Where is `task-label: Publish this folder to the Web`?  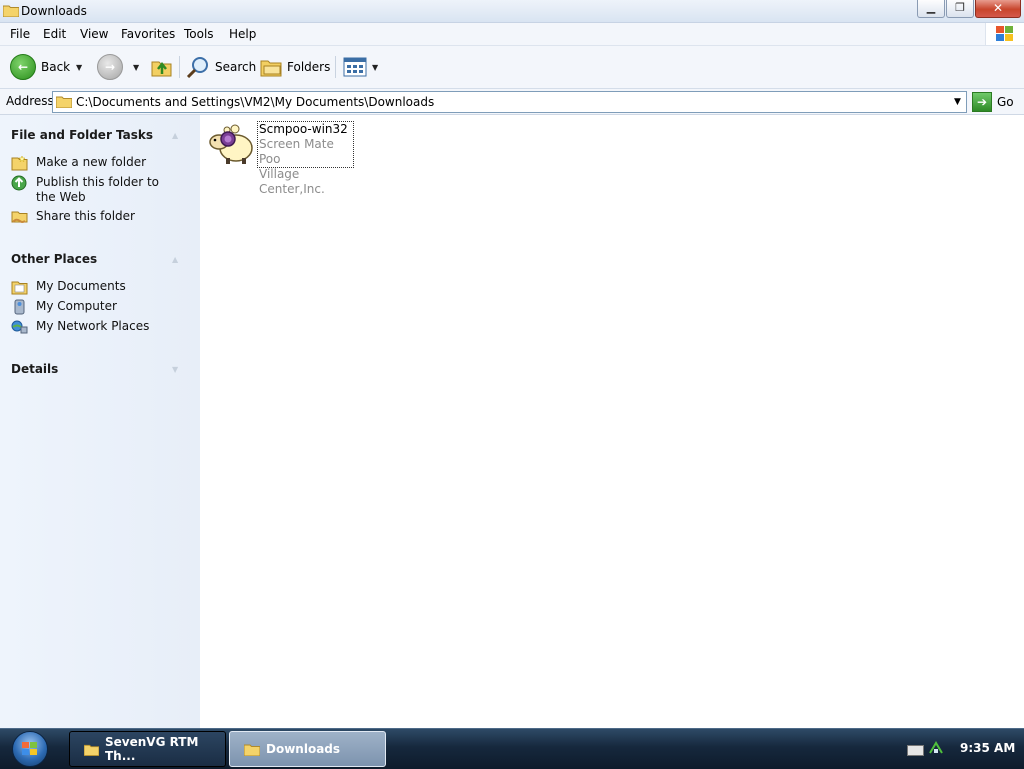
task-label: Publish this folder to the Web is located at coordinates (97, 189).